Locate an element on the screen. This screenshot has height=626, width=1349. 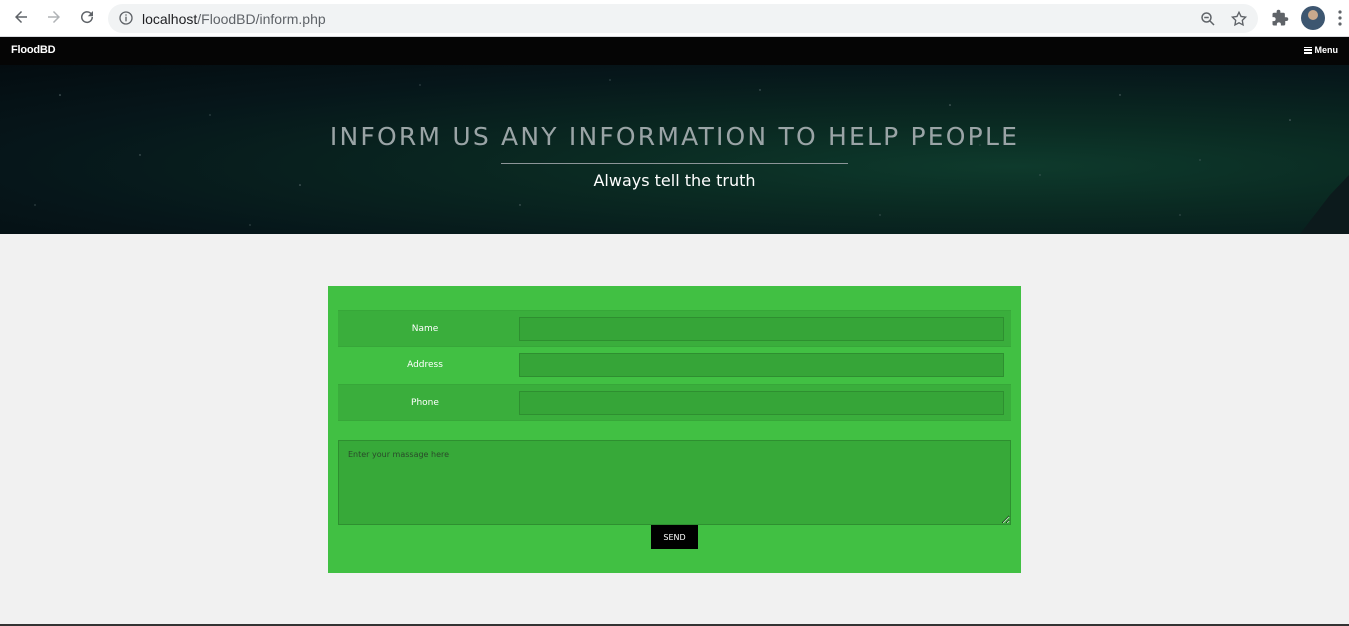
menu-button: Menu is located at coordinates (1321, 50).